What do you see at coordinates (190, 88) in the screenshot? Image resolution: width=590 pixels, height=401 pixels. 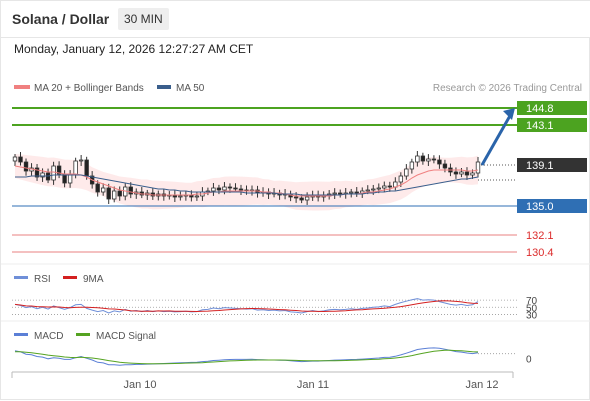 I see `ma50-legend-label: MA 50` at bounding box center [190, 88].